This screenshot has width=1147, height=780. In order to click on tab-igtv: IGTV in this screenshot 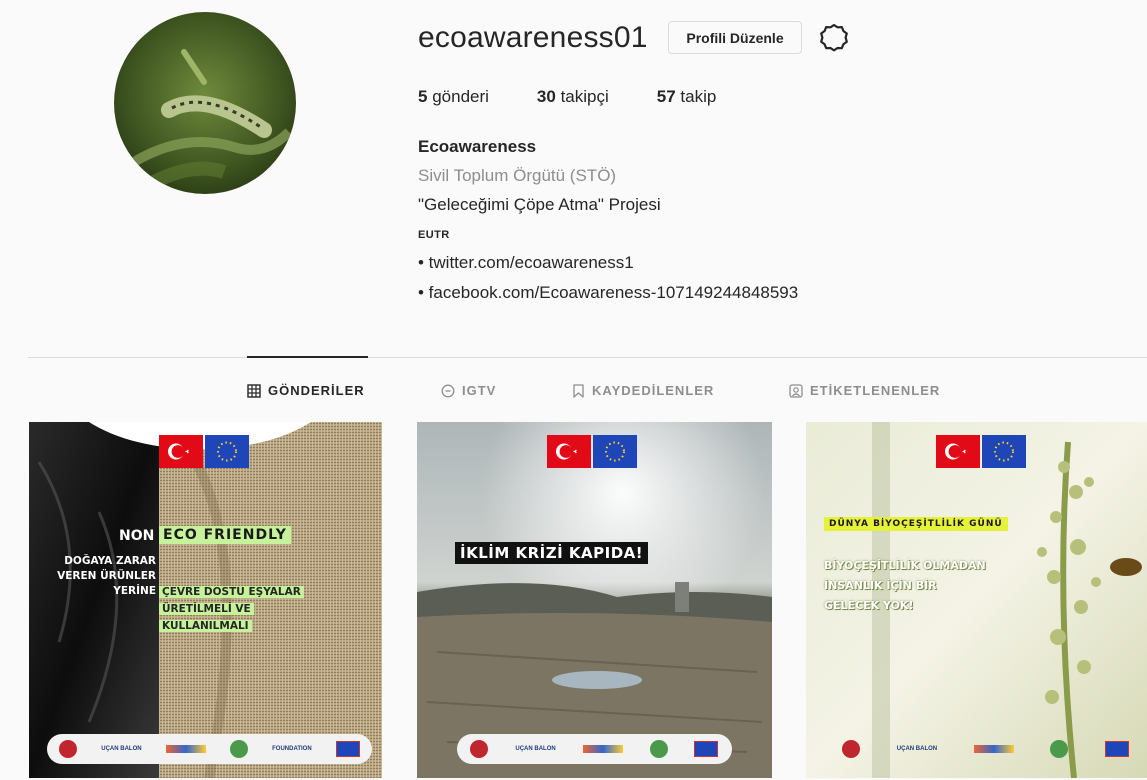, I will do `click(468, 390)`.